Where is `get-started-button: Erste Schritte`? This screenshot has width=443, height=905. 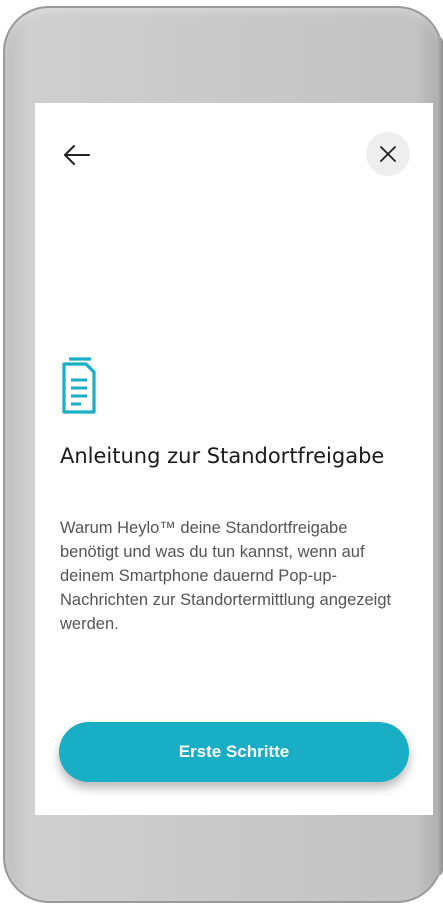
get-started-button: Erste Schritte is located at coordinates (234, 752).